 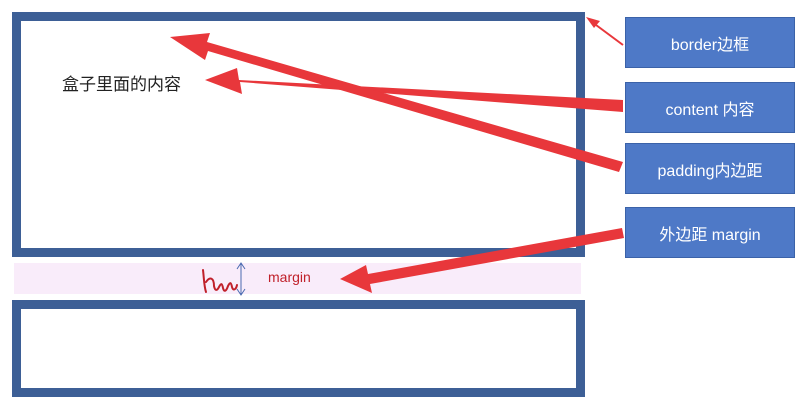 What do you see at coordinates (710, 168) in the screenshot?
I see `callout-padding: padding内边距` at bounding box center [710, 168].